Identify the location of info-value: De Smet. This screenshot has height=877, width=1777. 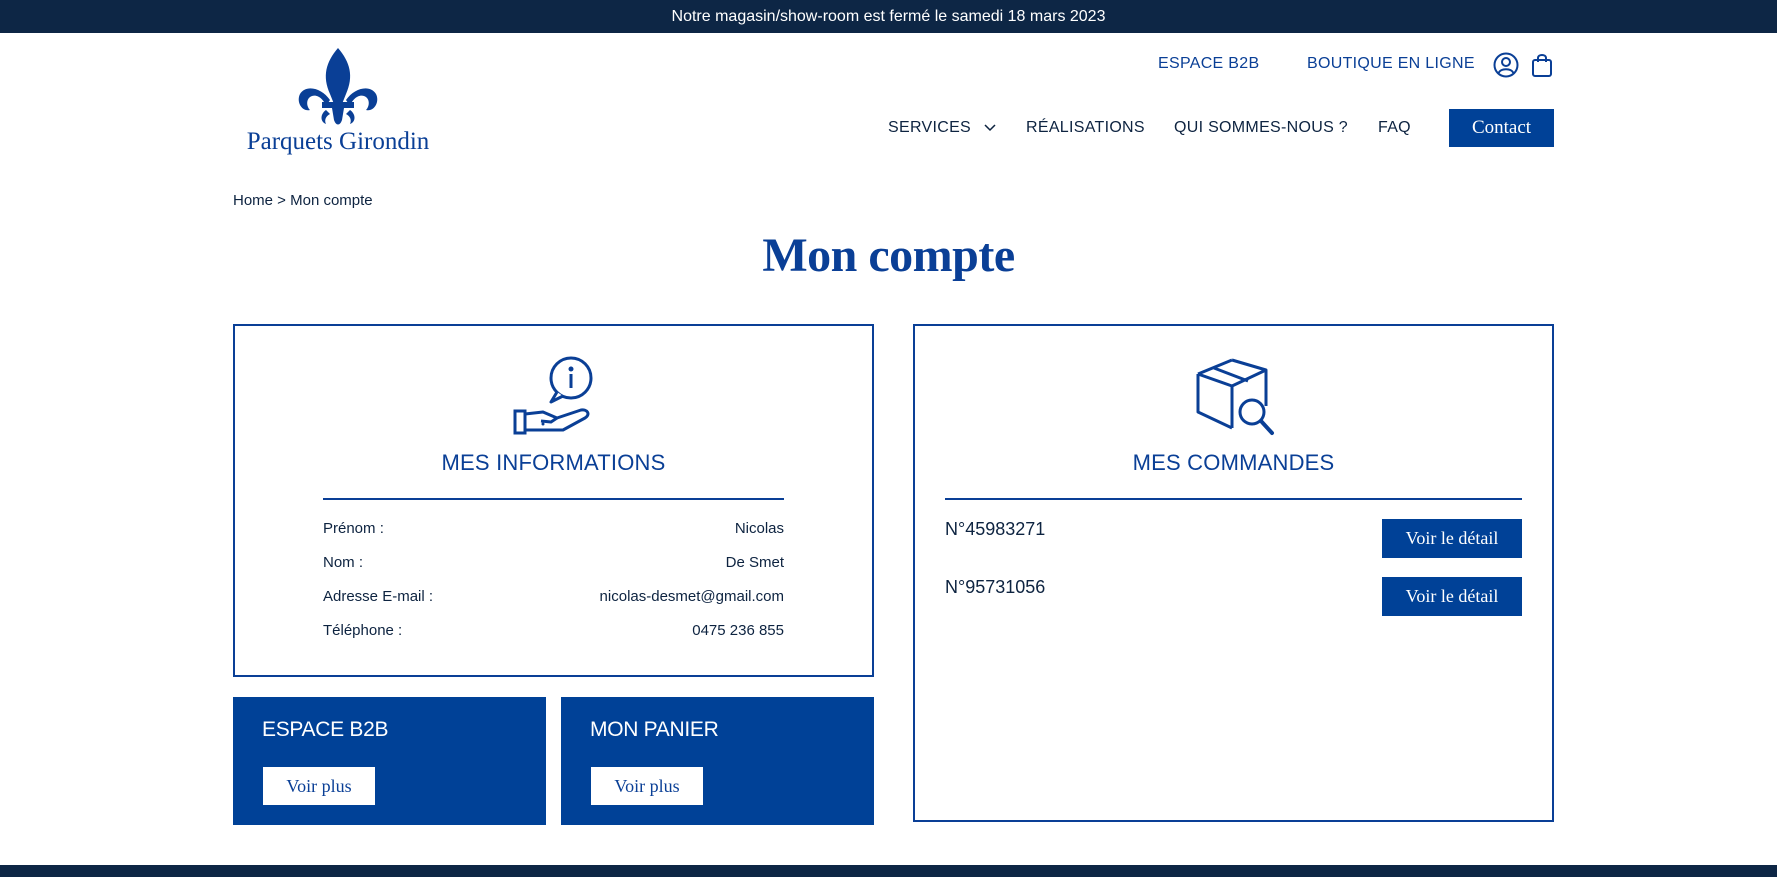
(754, 562).